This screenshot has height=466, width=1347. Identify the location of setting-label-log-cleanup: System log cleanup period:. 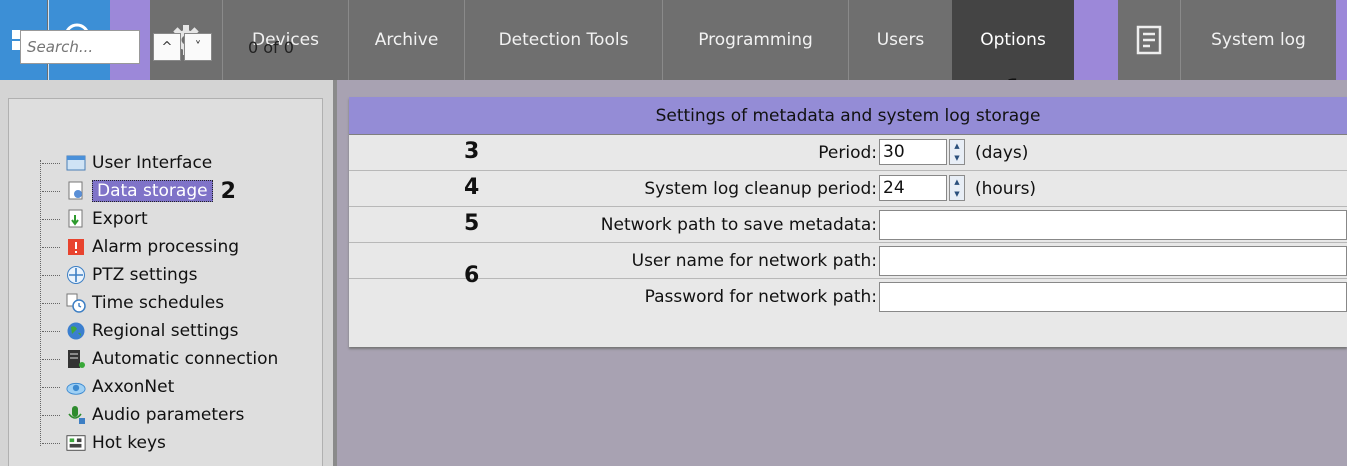
(760, 189).